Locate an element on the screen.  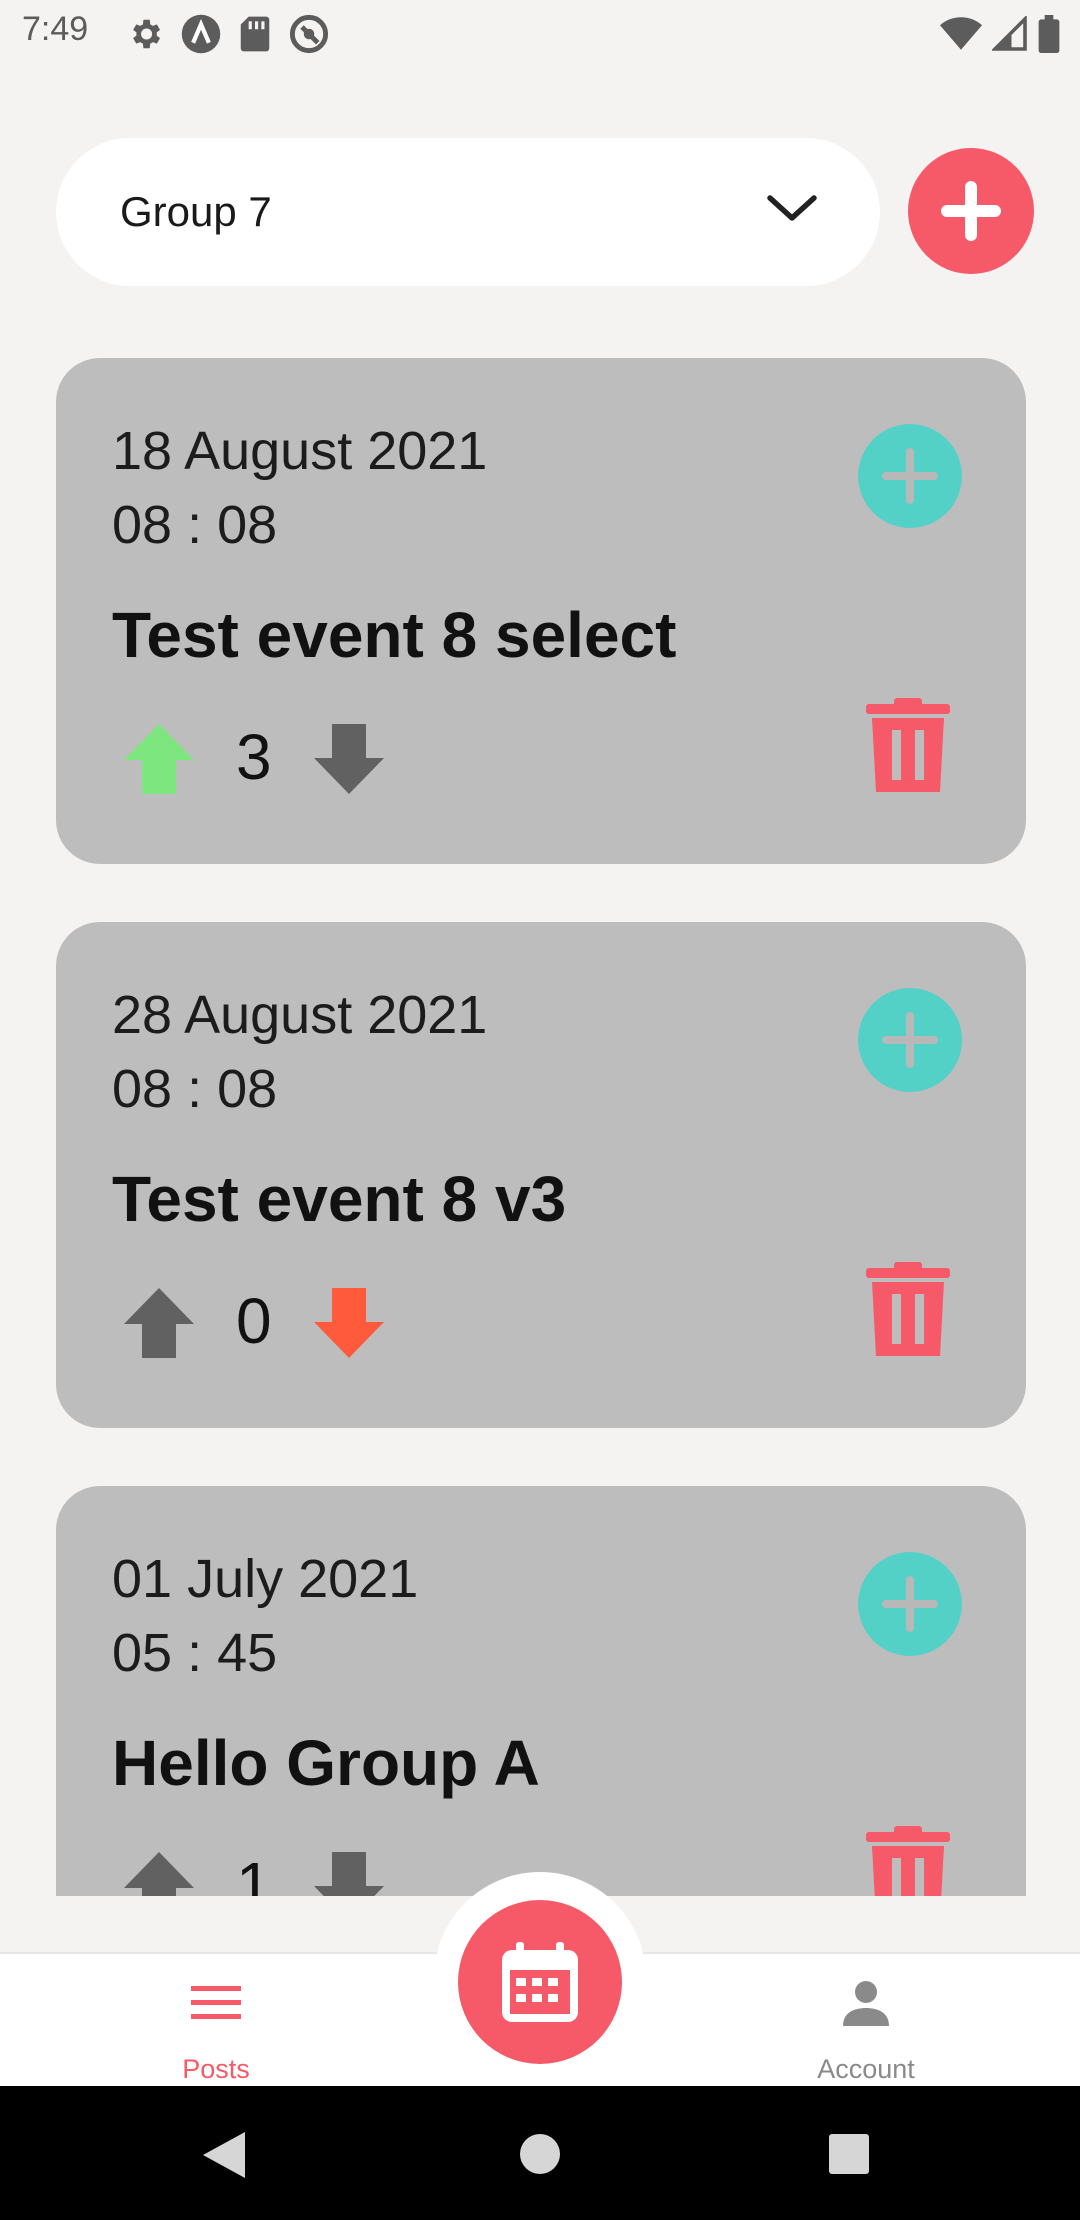
event-date: 01 July 2021 is located at coordinates (265, 1579).